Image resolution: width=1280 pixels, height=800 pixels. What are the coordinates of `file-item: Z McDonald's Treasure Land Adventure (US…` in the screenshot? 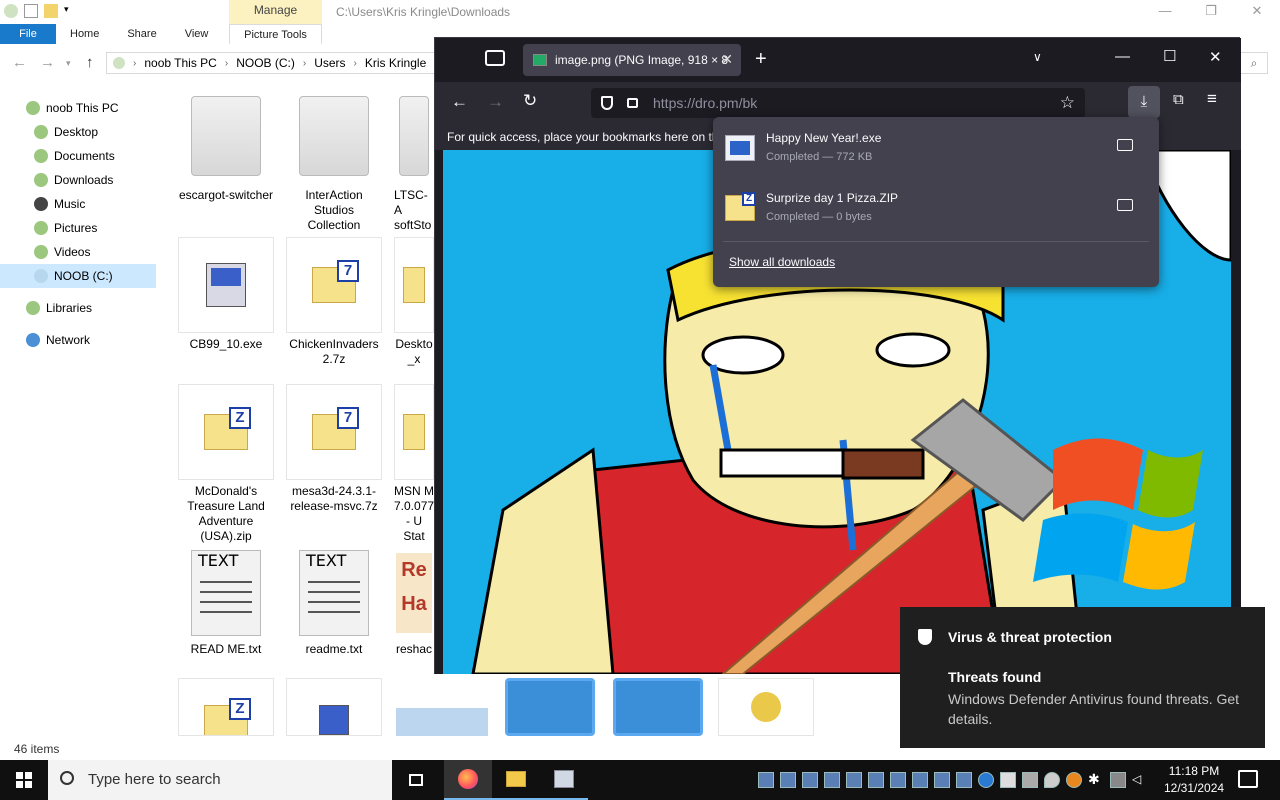 It's located at (226, 464).